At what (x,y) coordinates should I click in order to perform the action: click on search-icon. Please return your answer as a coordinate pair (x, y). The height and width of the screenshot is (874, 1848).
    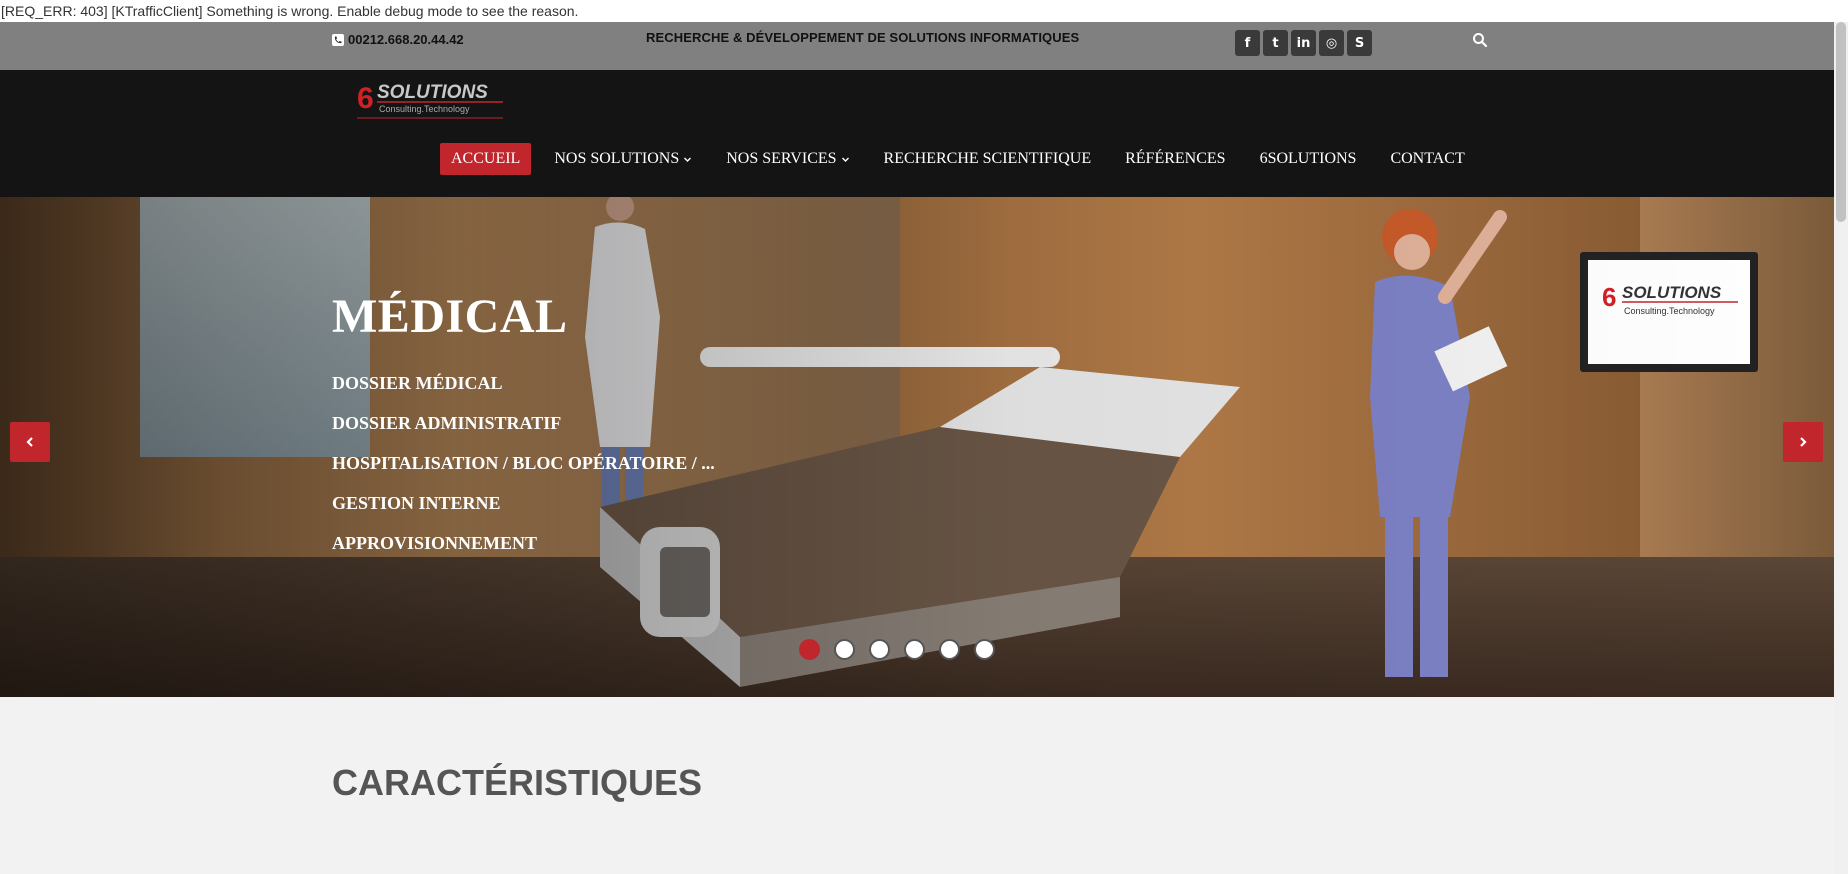
    Looking at the image, I should click on (1480, 40).